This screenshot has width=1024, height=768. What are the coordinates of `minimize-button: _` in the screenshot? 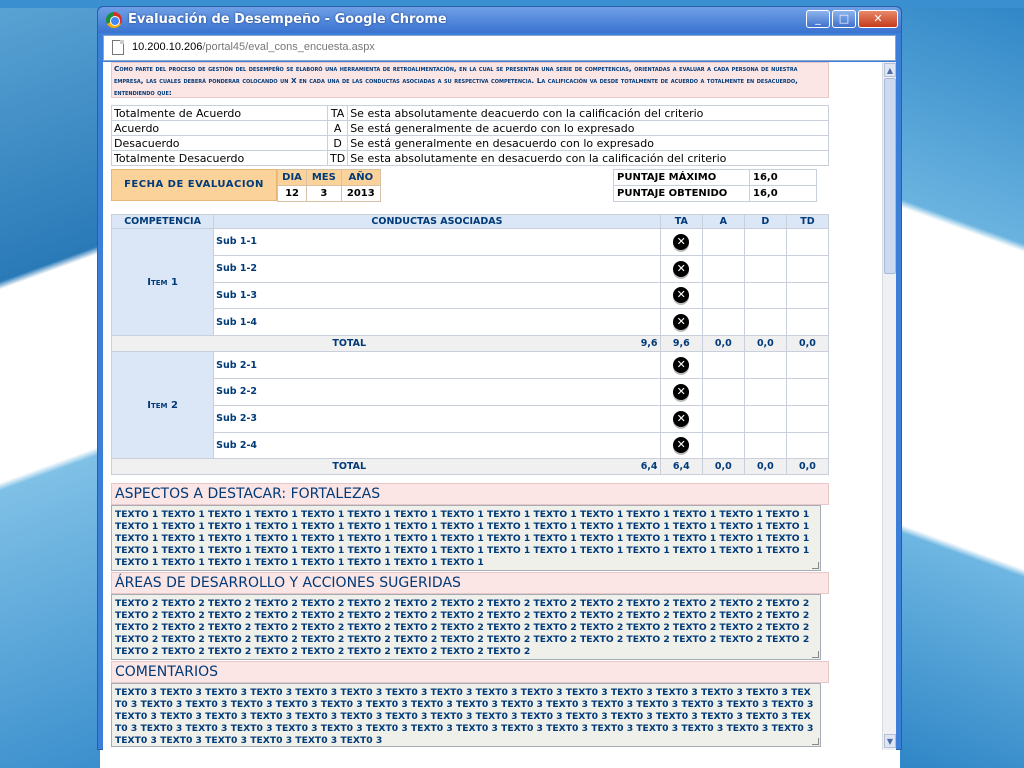 It's located at (818, 19).